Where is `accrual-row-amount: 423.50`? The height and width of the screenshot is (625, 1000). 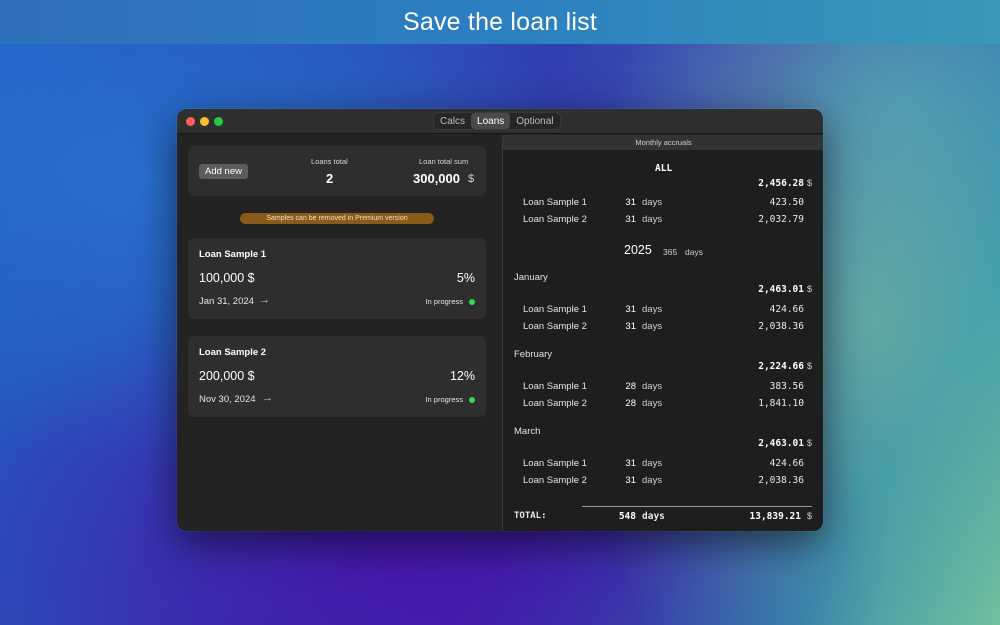 accrual-row-amount: 423.50 is located at coordinates (786, 202).